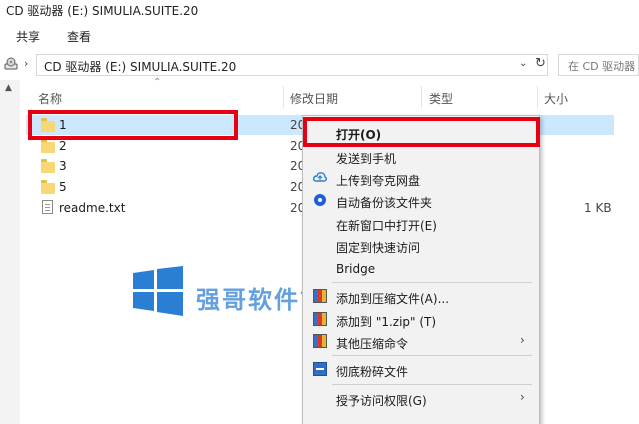 Image resolution: width=639 pixels, height=424 pixels. What do you see at coordinates (314, 98) in the screenshot?
I see `column-header-date: 修改日期` at bounding box center [314, 98].